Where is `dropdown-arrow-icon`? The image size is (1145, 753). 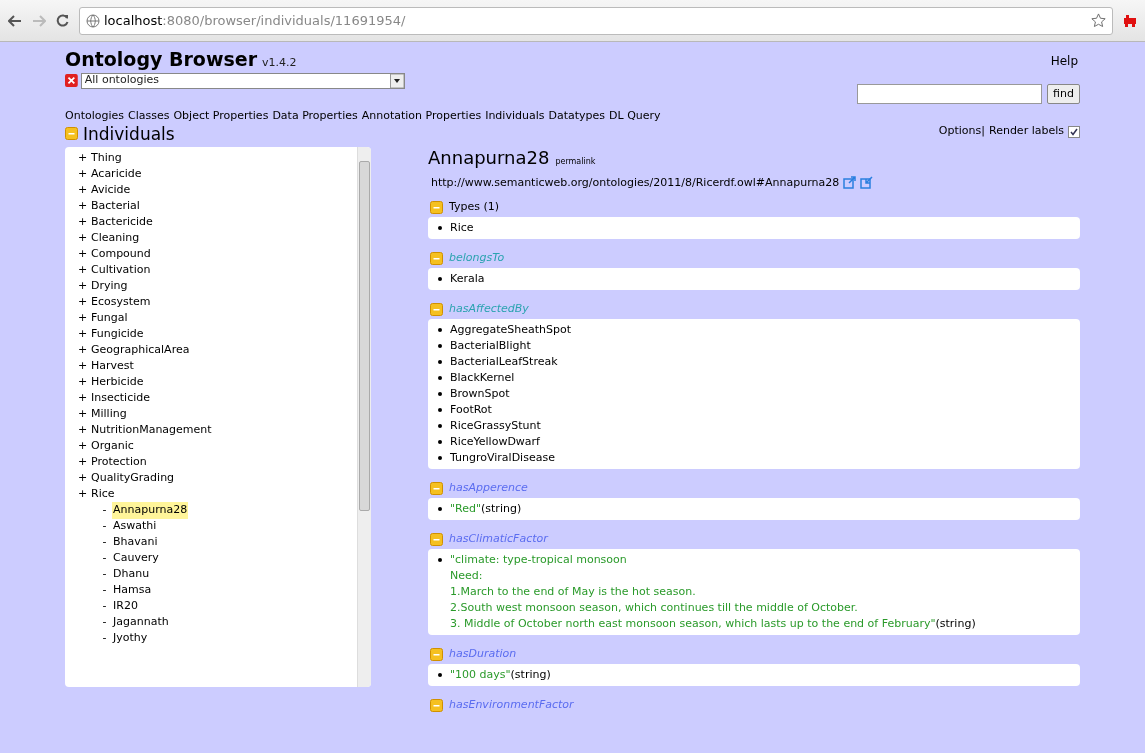 dropdown-arrow-icon is located at coordinates (397, 80).